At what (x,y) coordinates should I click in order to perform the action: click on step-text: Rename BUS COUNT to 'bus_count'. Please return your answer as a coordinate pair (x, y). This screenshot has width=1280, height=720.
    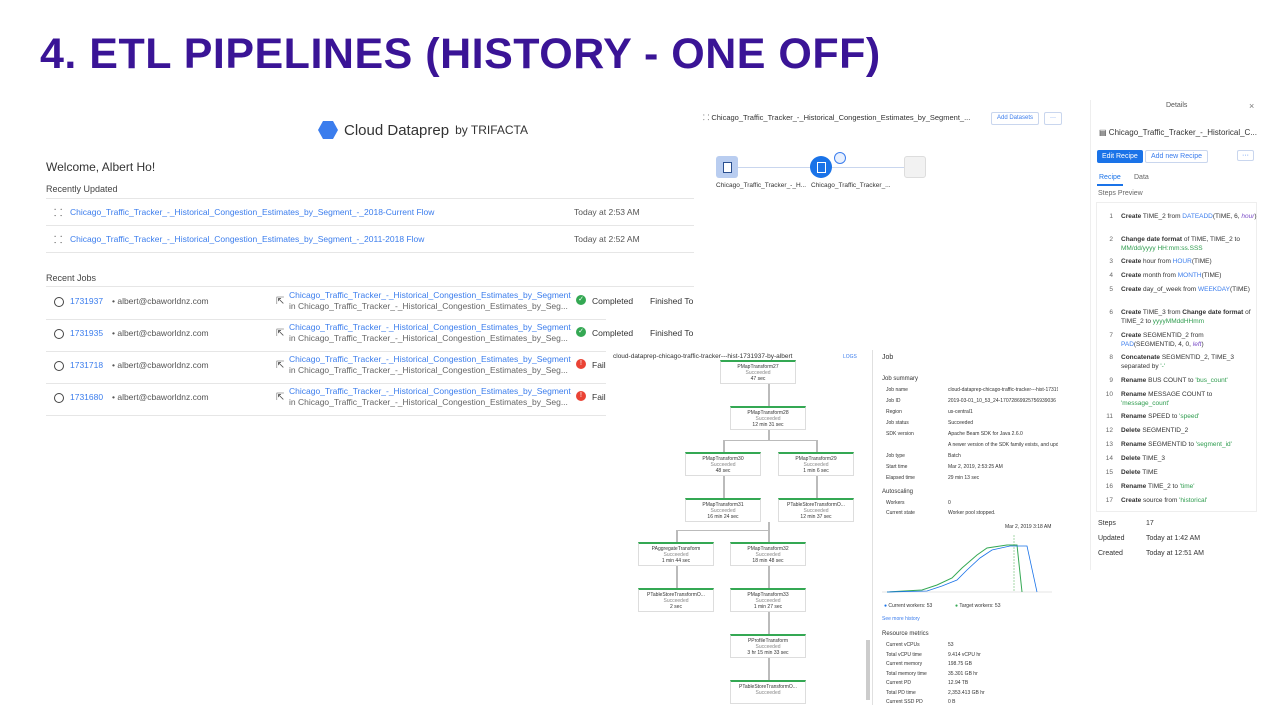
    Looking at the image, I should click on (1174, 380).